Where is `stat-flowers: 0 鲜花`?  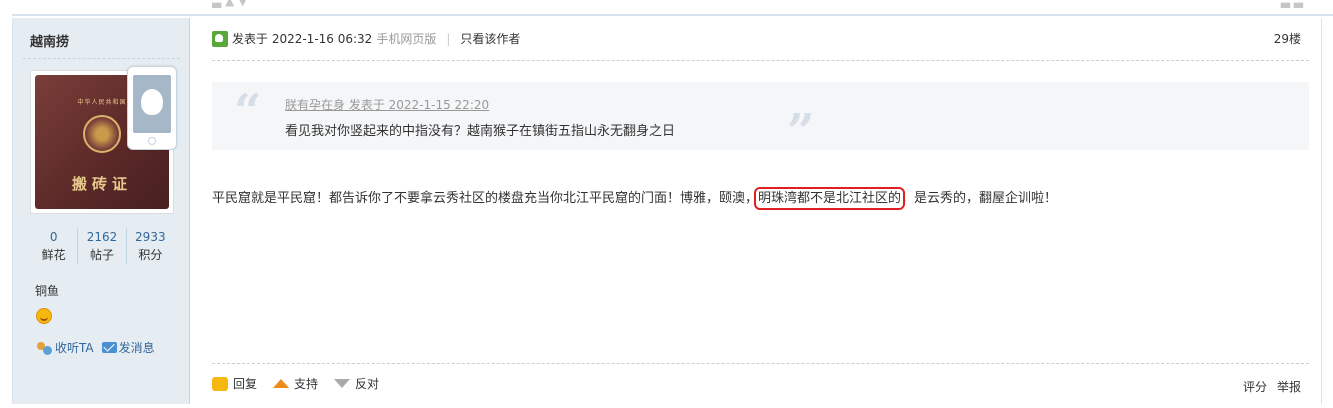
stat-flowers: 0 鲜花 is located at coordinates (54, 246).